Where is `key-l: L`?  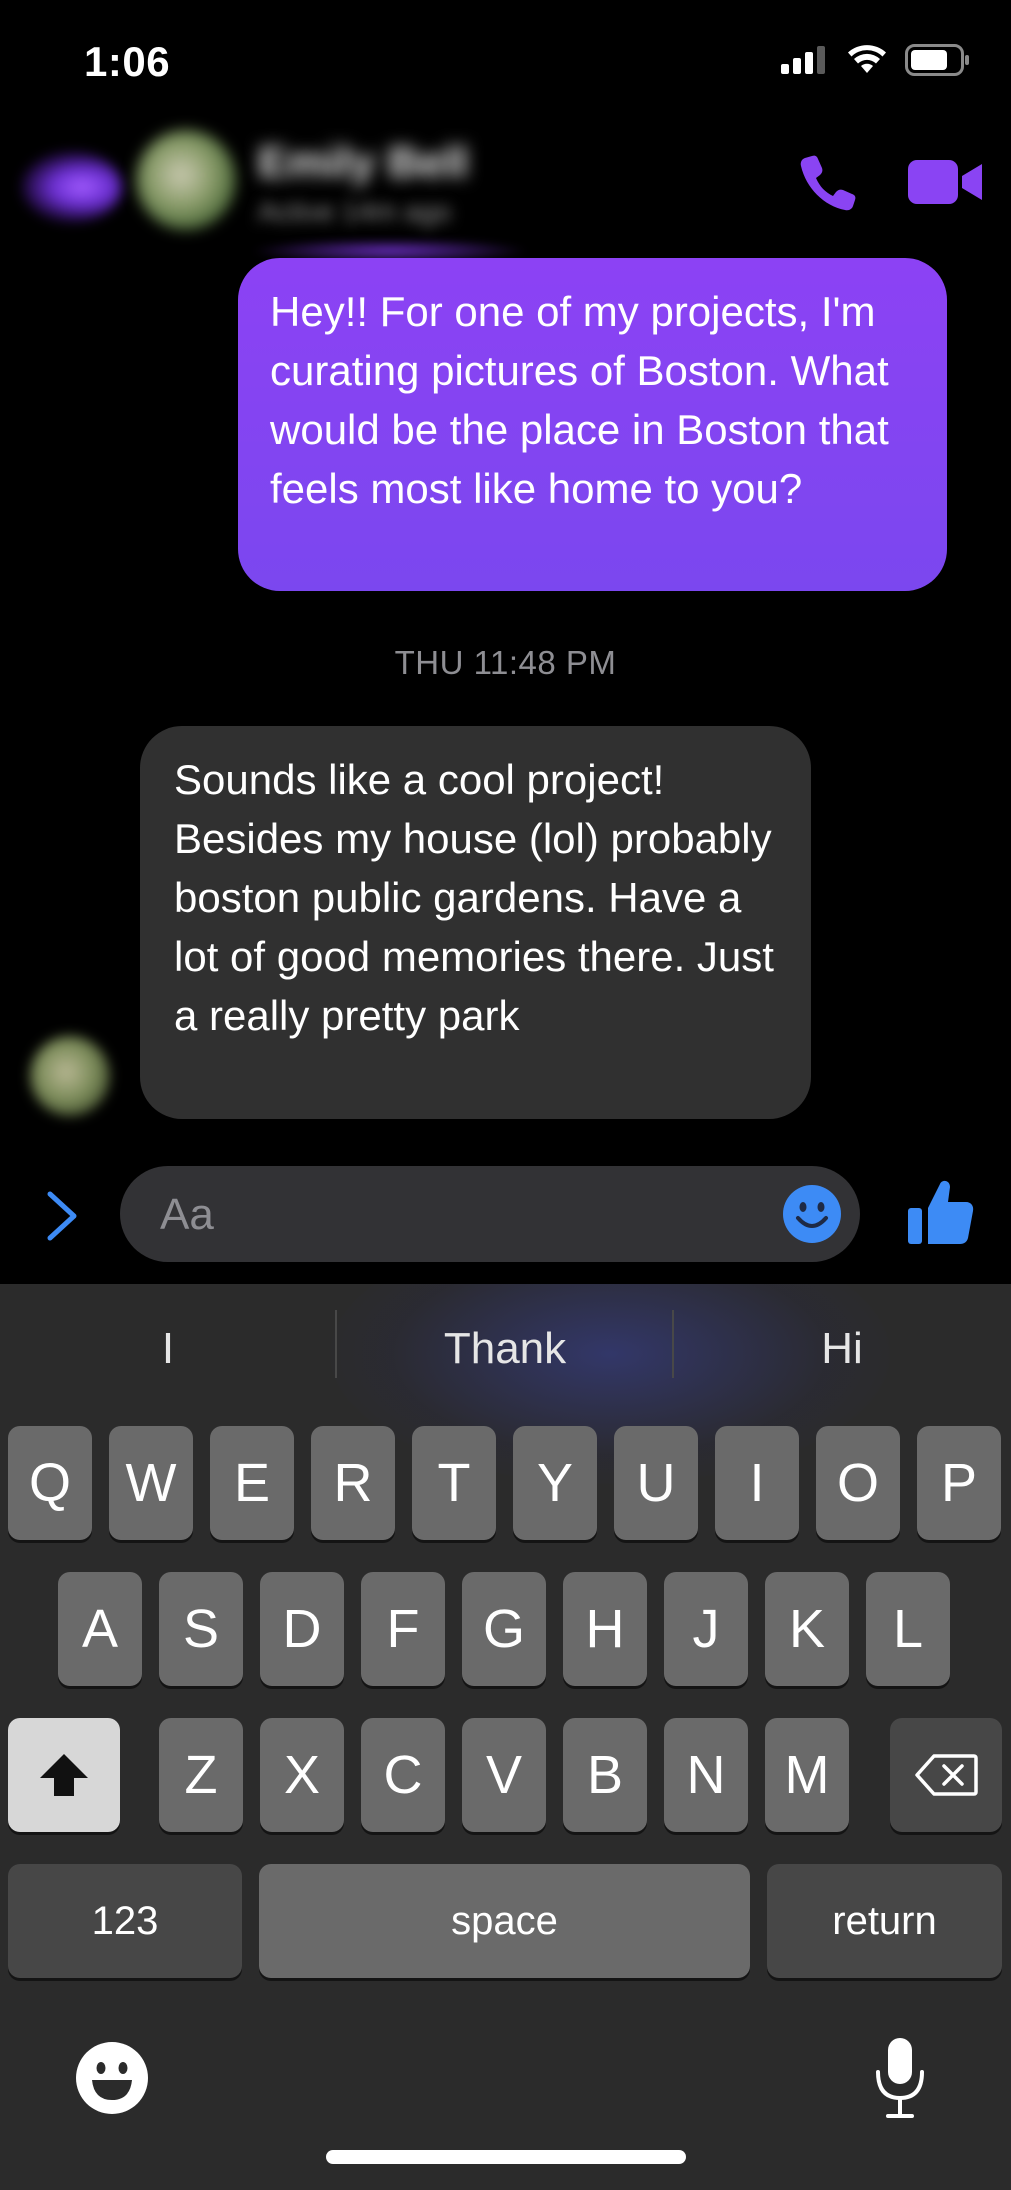 key-l: L is located at coordinates (908, 1629).